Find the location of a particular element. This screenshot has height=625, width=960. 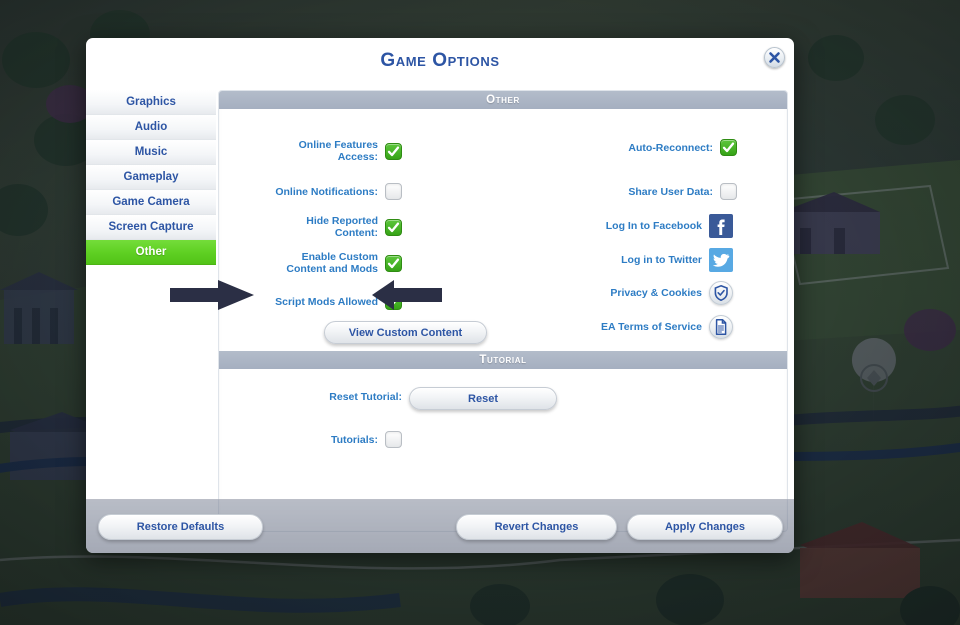

option-ea-terms-of-service: EA Terms of Service is located at coordinates (624, 327).